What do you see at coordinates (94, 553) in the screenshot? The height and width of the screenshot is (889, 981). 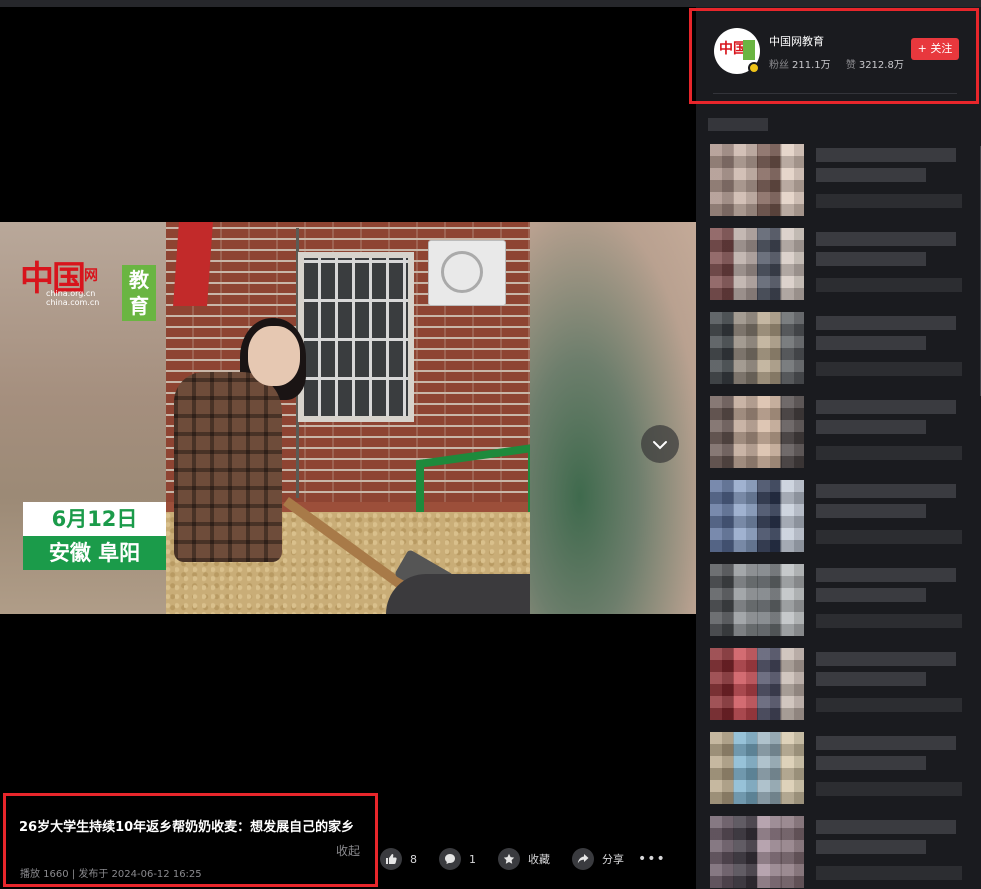 I see `overlay-location: 安徽 阜阳` at bounding box center [94, 553].